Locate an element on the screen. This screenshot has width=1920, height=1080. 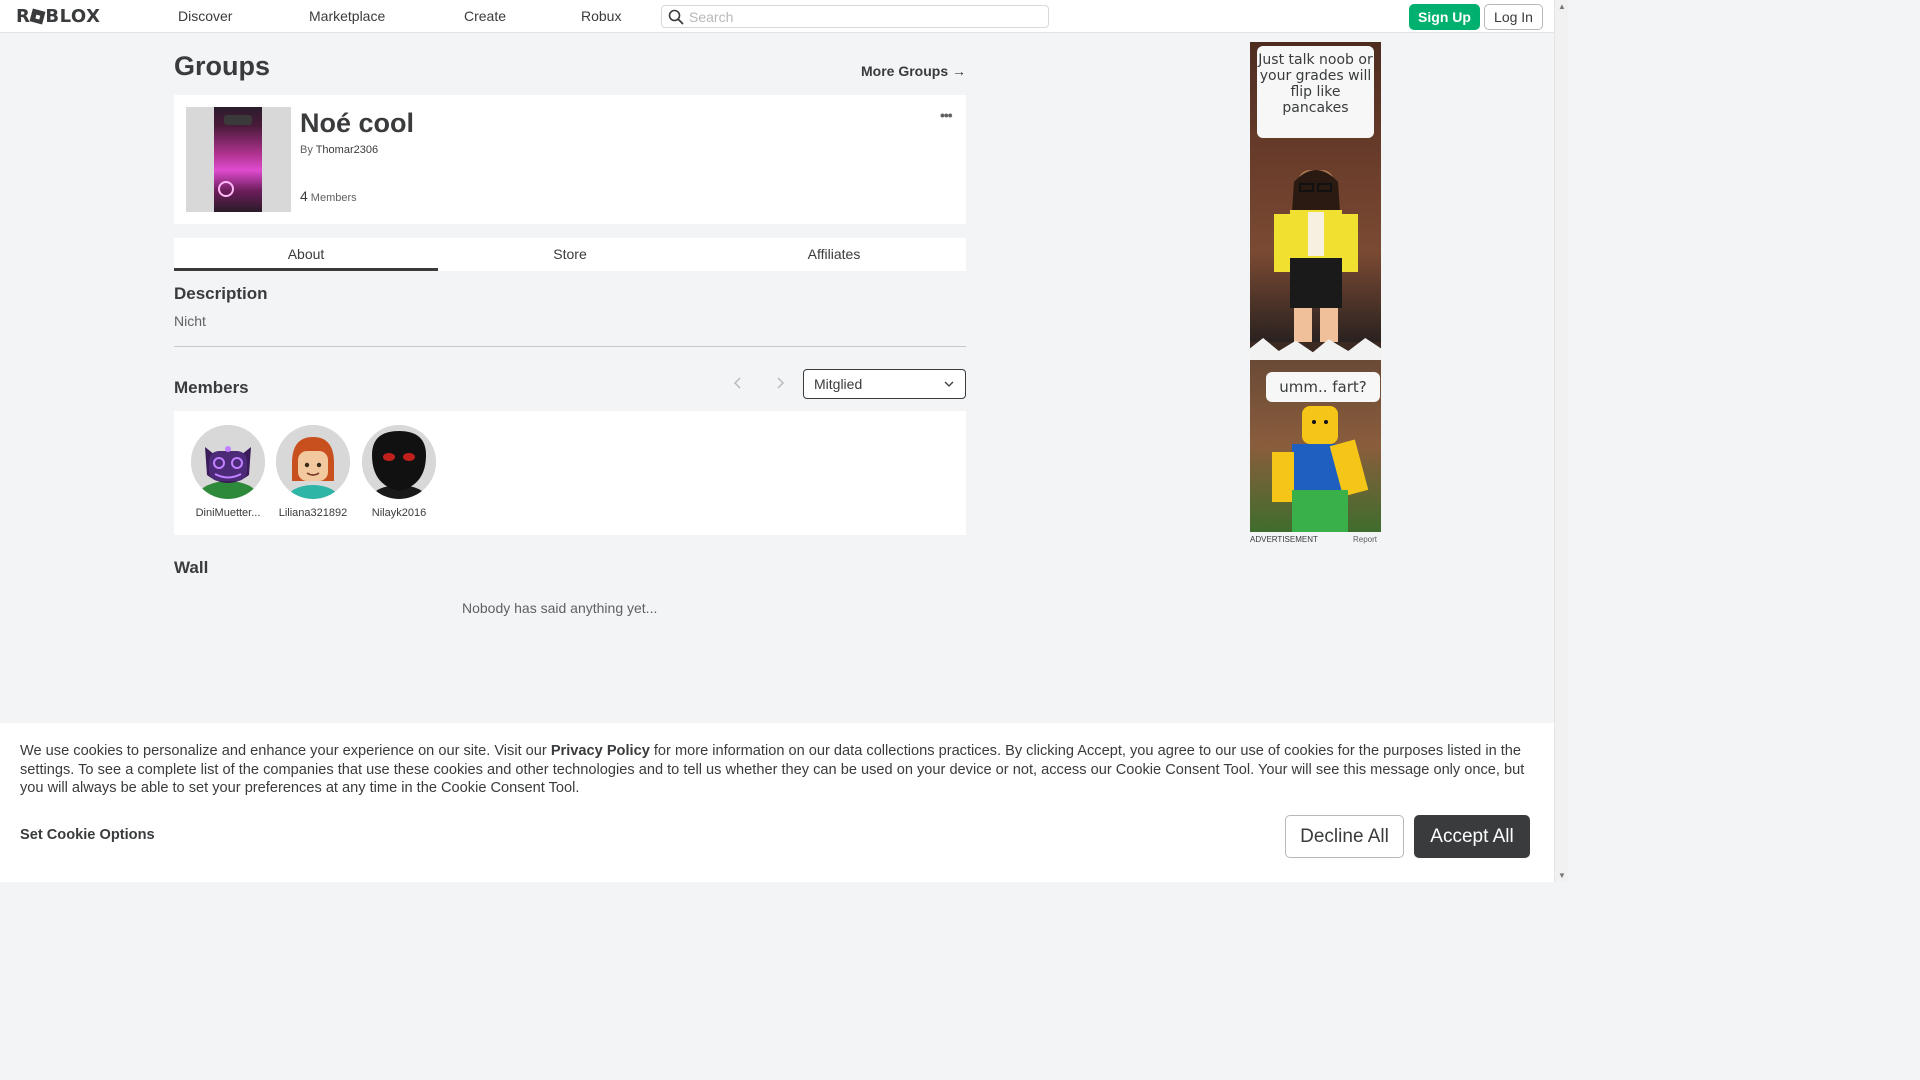
log-in-button: Log In is located at coordinates (1513, 17).